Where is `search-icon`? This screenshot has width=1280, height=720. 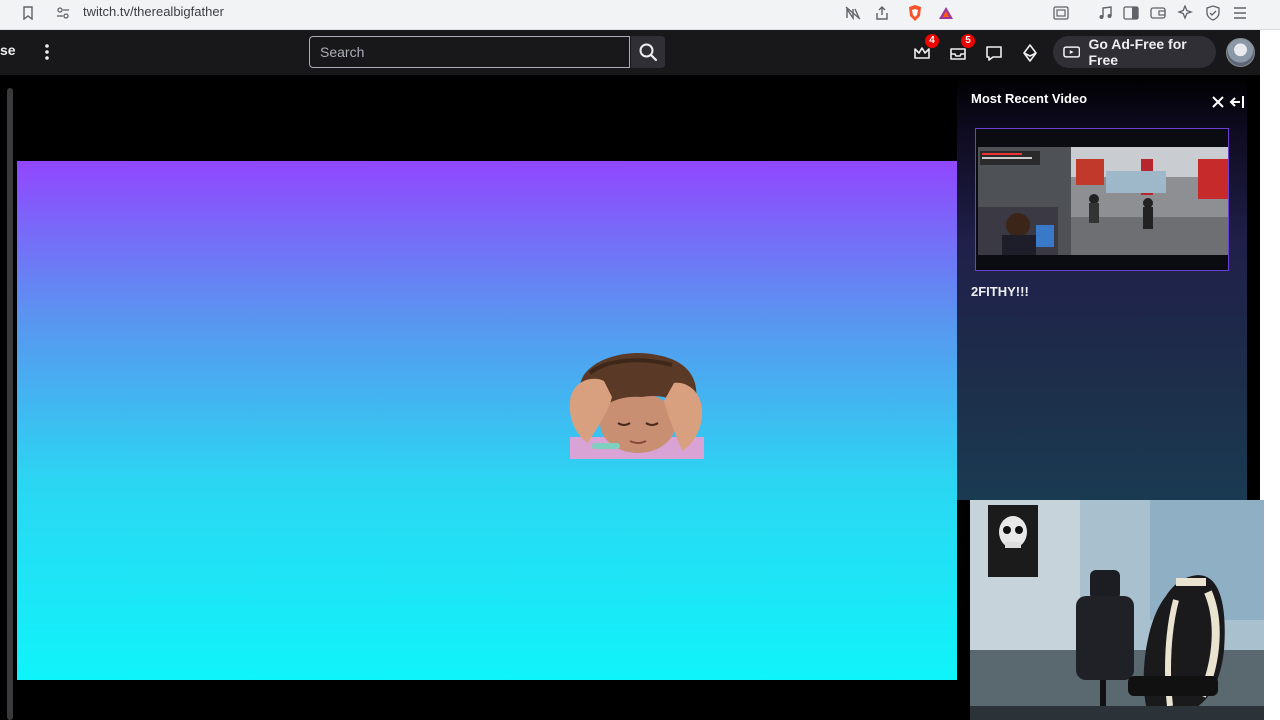 search-icon is located at coordinates (648, 52).